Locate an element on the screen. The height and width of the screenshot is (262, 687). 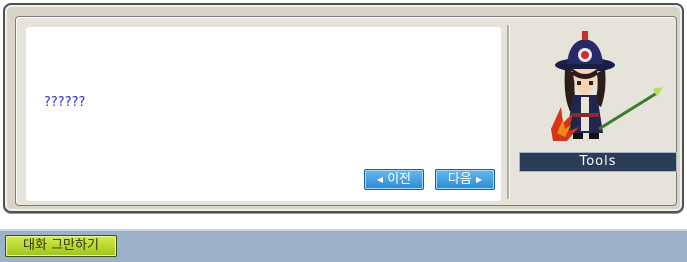
prev-button: ◀ 이전 is located at coordinates (394, 179).